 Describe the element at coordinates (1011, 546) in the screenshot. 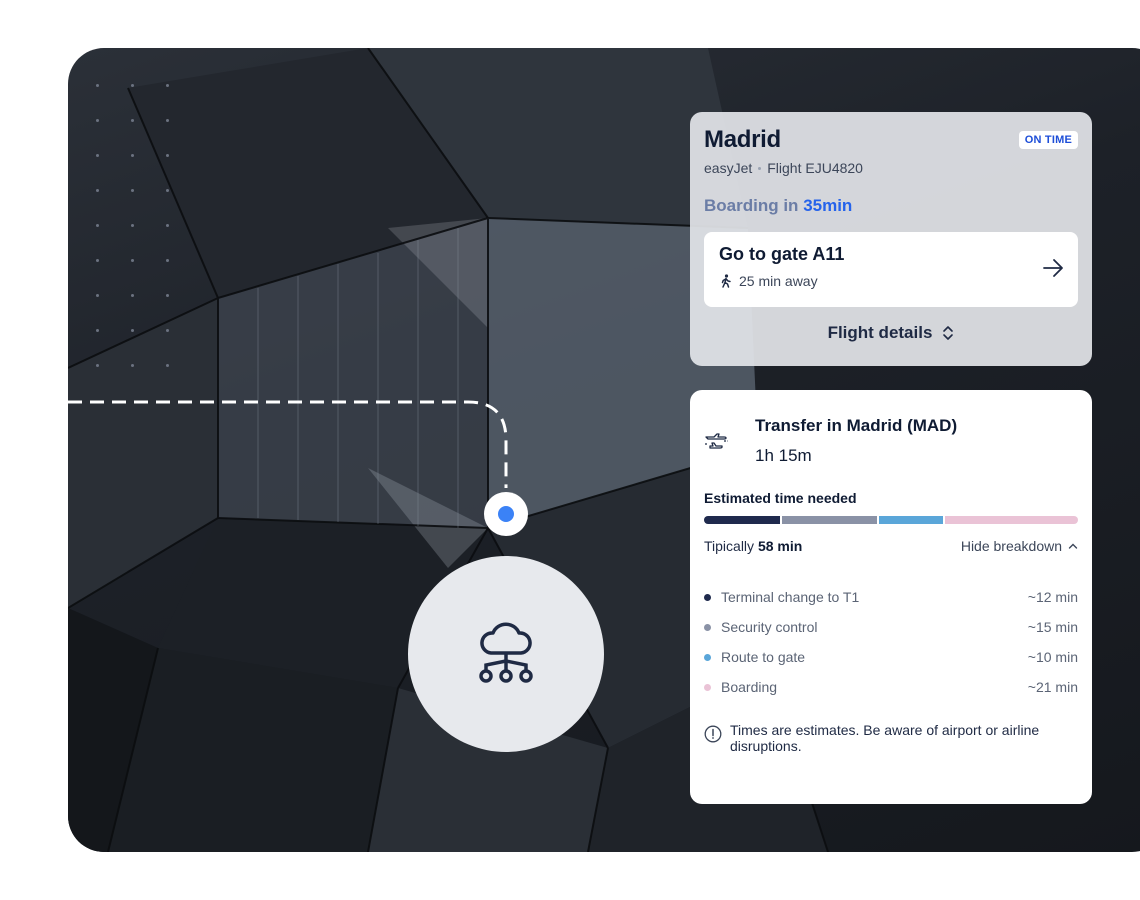

I see `hide-breakdown-label: Hide breakdown` at that location.